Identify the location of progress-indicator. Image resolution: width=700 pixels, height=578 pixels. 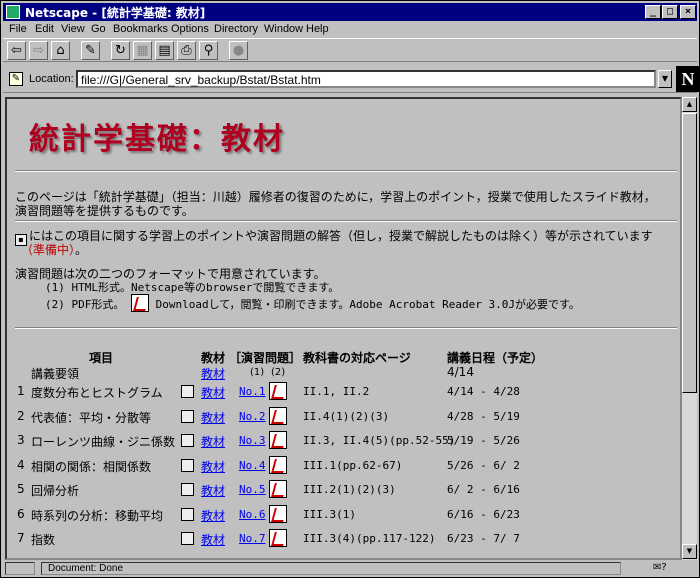
(20, 568).